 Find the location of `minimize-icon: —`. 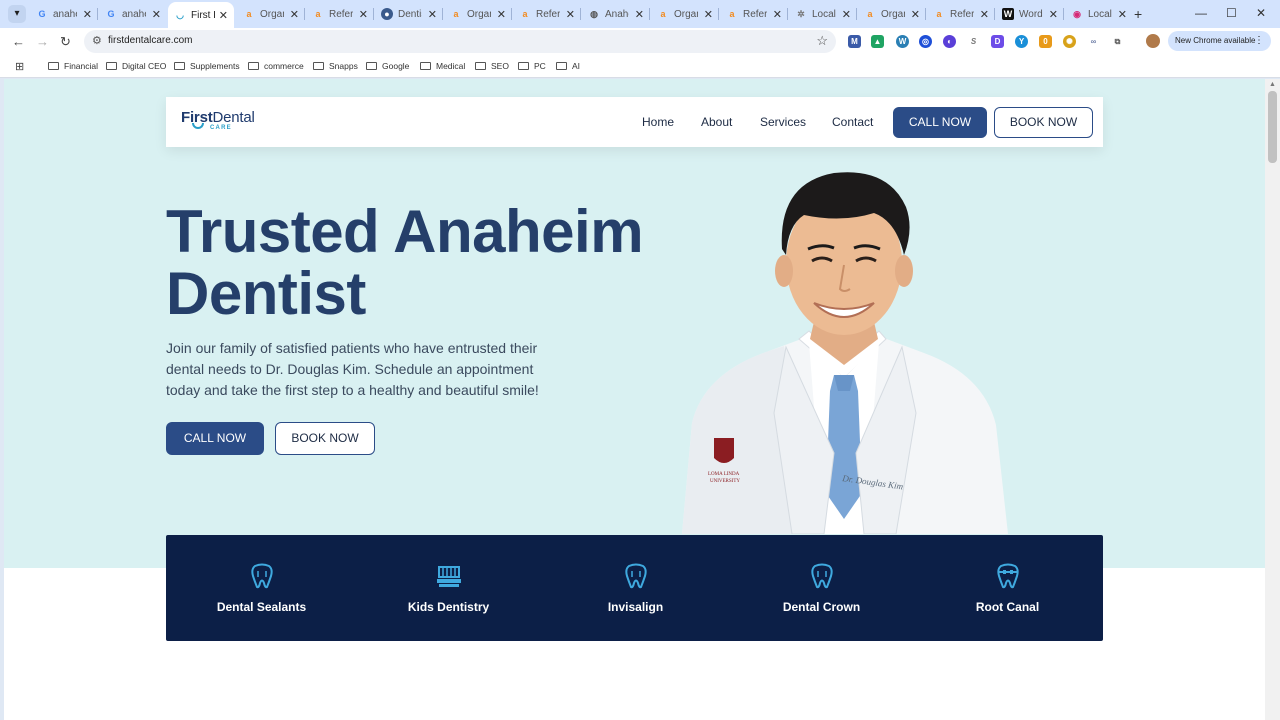

minimize-icon: — is located at coordinates (1201, 13).